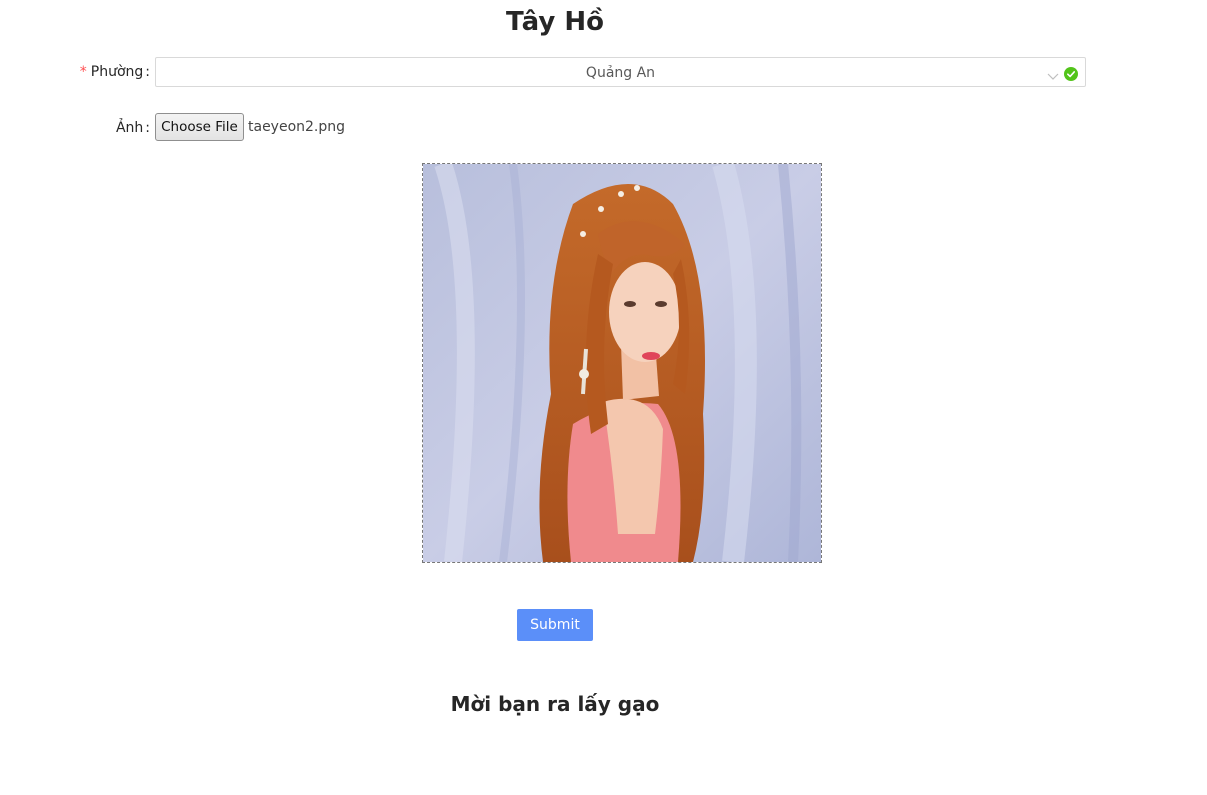 This screenshot has height=795, width=1207. I want to click on image-label-text: Ảnh, so click(129, 128).